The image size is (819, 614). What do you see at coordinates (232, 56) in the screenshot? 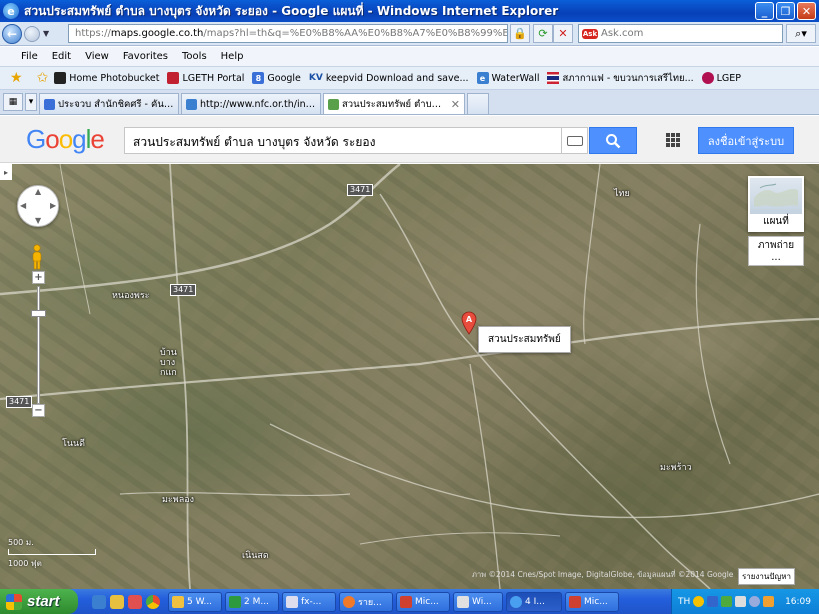
I see `menu-help: Help` at bounding box center [232, 56].